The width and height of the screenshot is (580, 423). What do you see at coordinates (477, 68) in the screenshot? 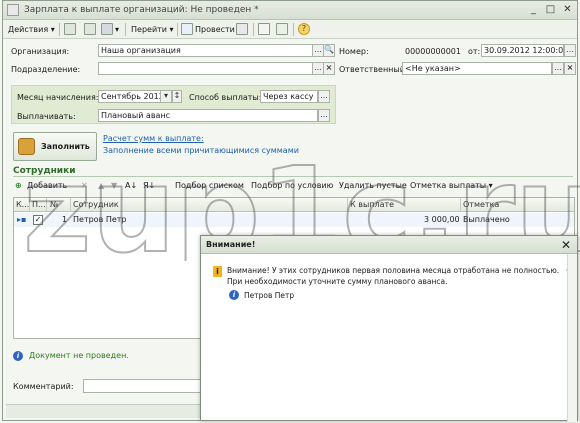
I see `responsible-field: <Не указан>` at bounding box center [477, 68].